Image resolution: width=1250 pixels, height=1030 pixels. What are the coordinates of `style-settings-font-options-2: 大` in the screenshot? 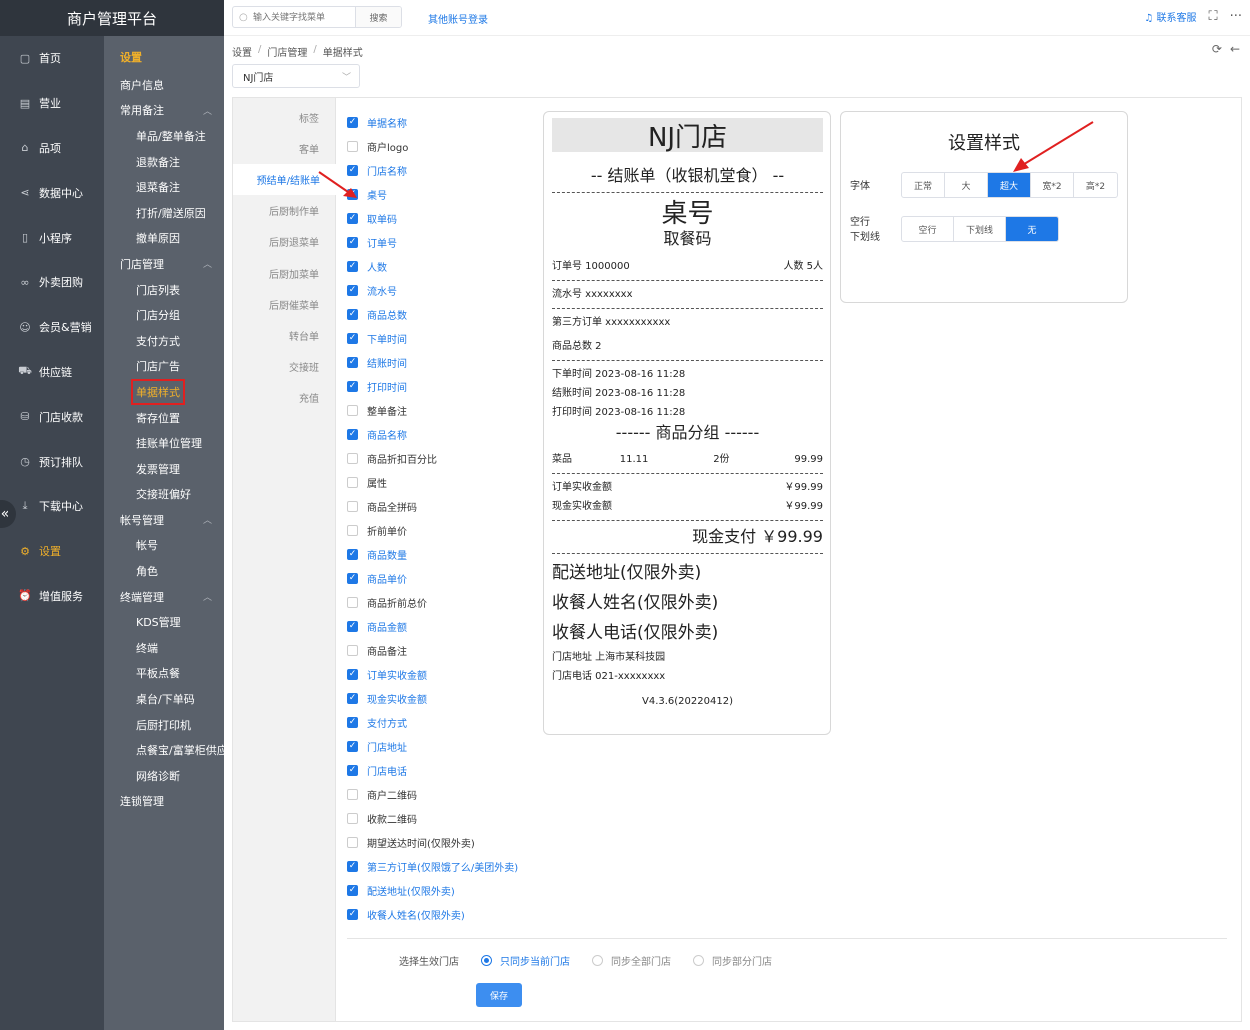 It's located at (966, 185).